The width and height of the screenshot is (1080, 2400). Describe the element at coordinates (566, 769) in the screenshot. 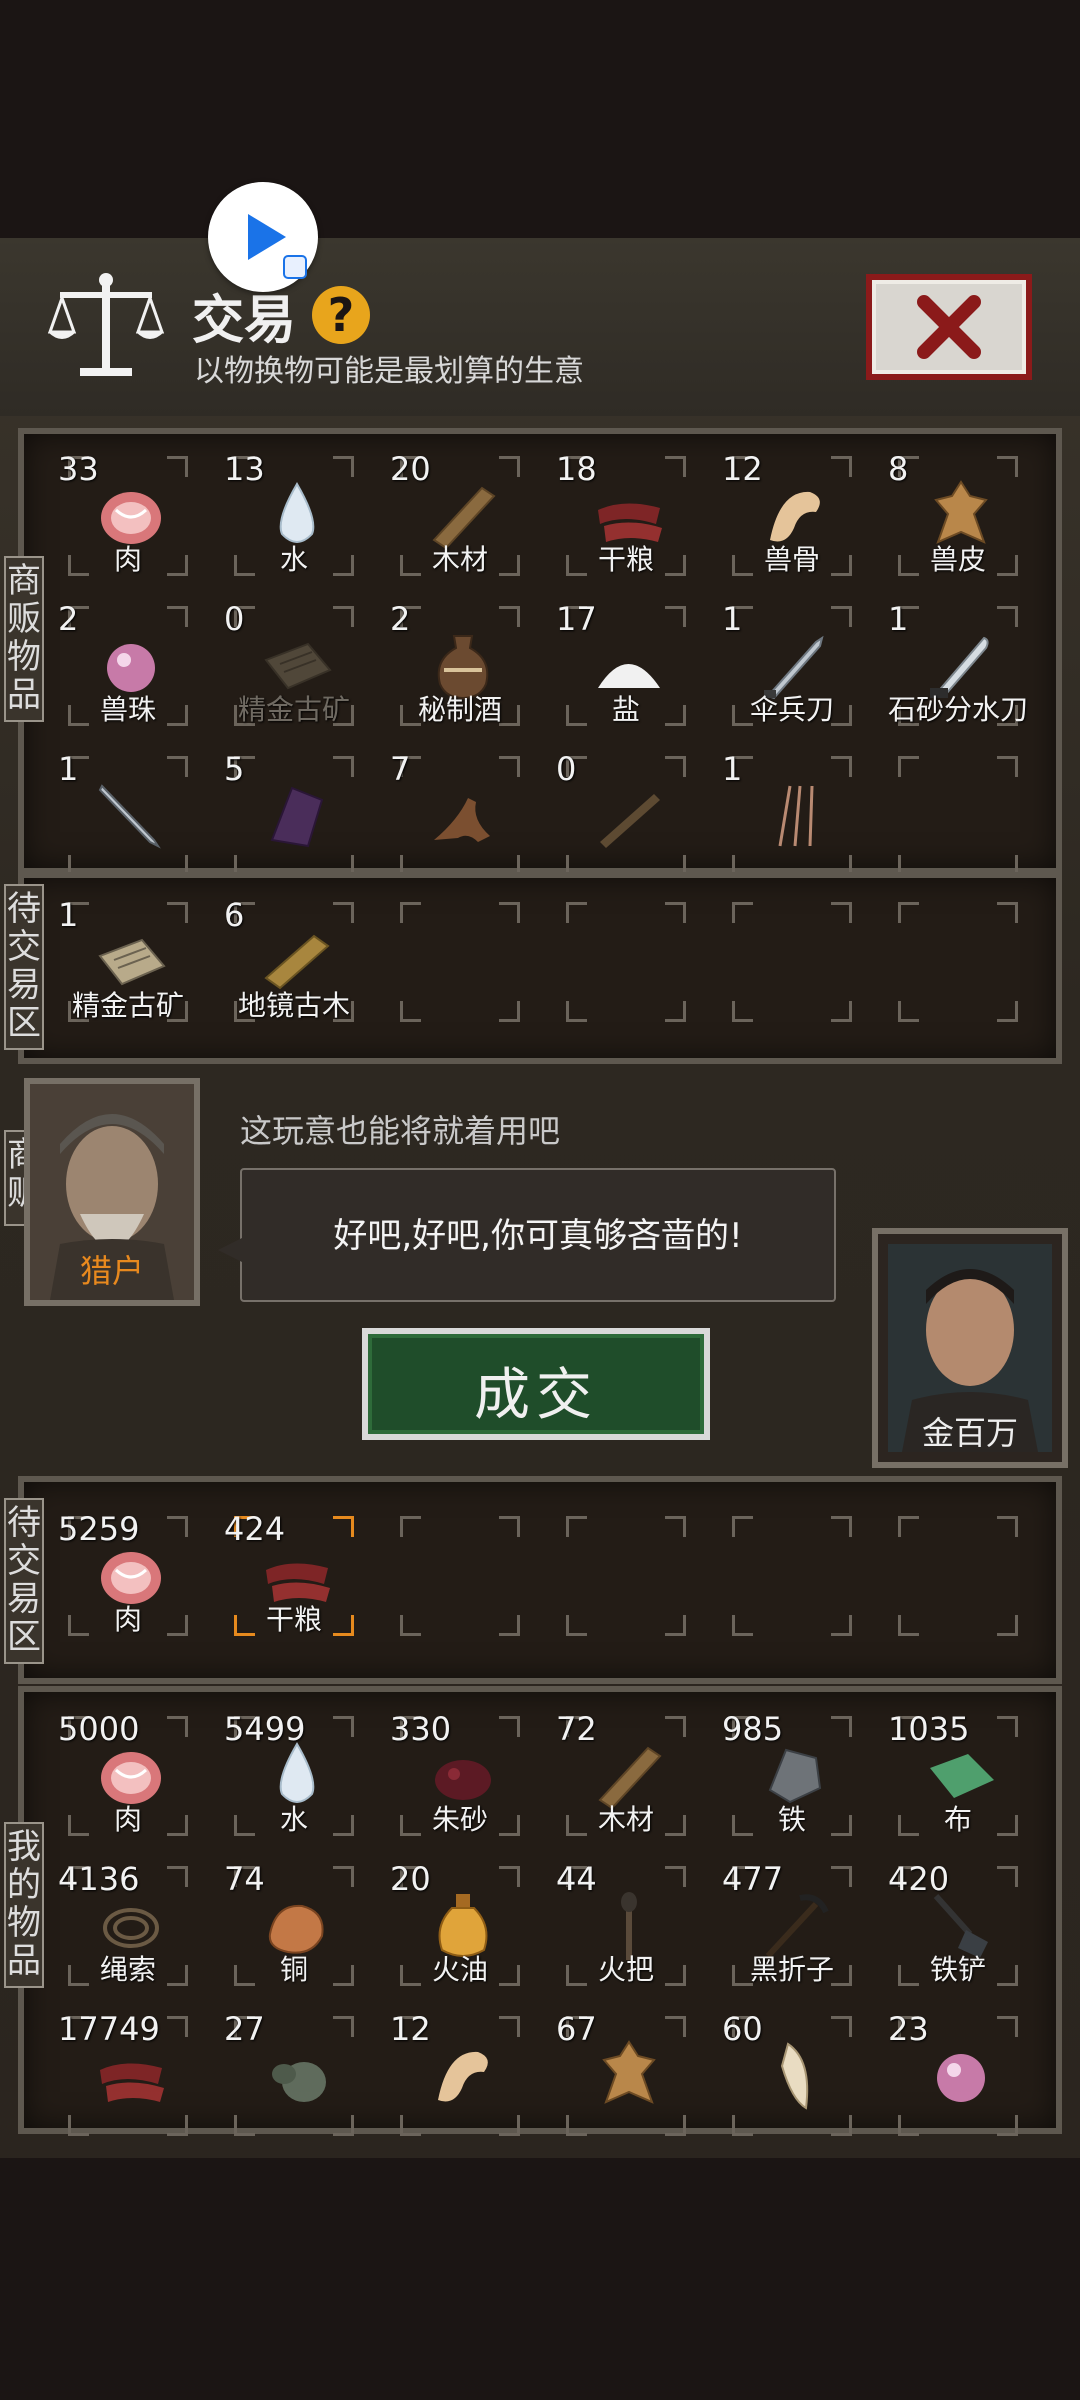

I see `item-count: 0` at that location.